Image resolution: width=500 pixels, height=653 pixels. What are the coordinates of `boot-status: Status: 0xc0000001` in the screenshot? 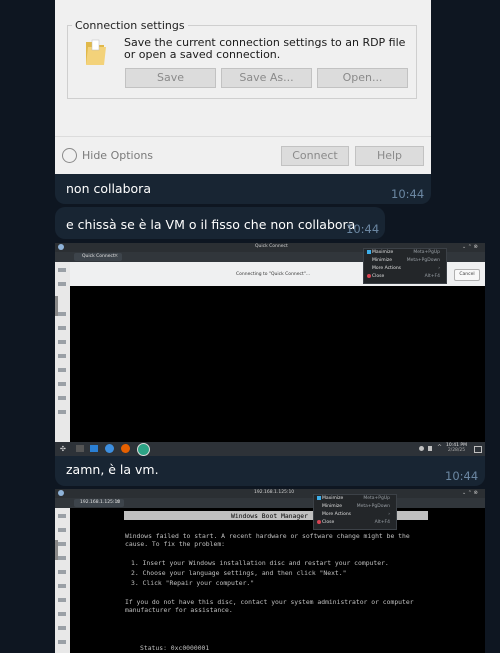 It's located at (175, 648).